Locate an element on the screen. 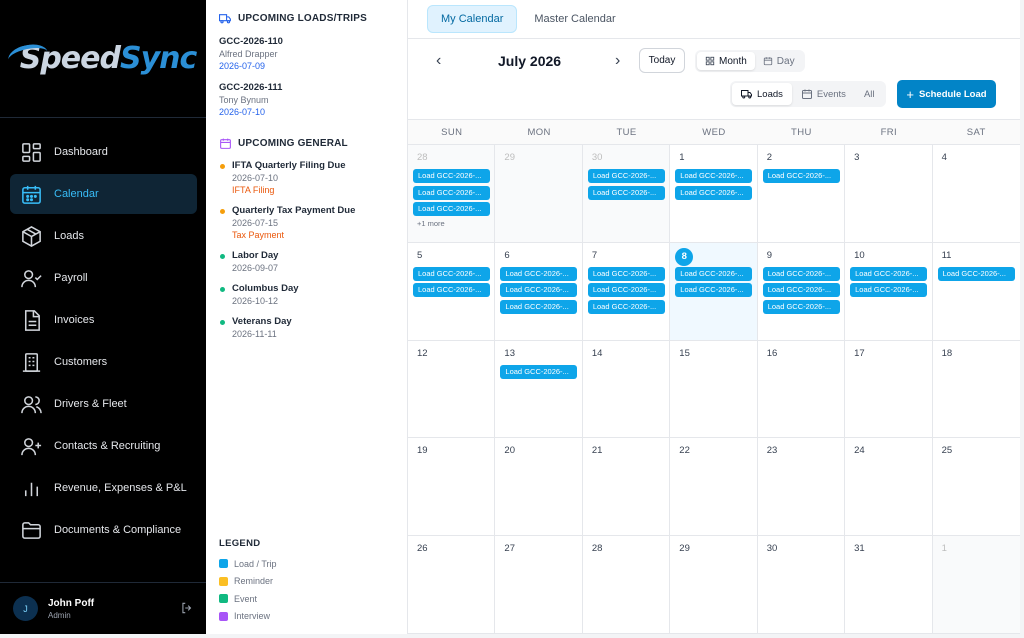 The width and height of the screenshot is (1024, 638). day-cell: 14 is located at coordinates (626, 389).